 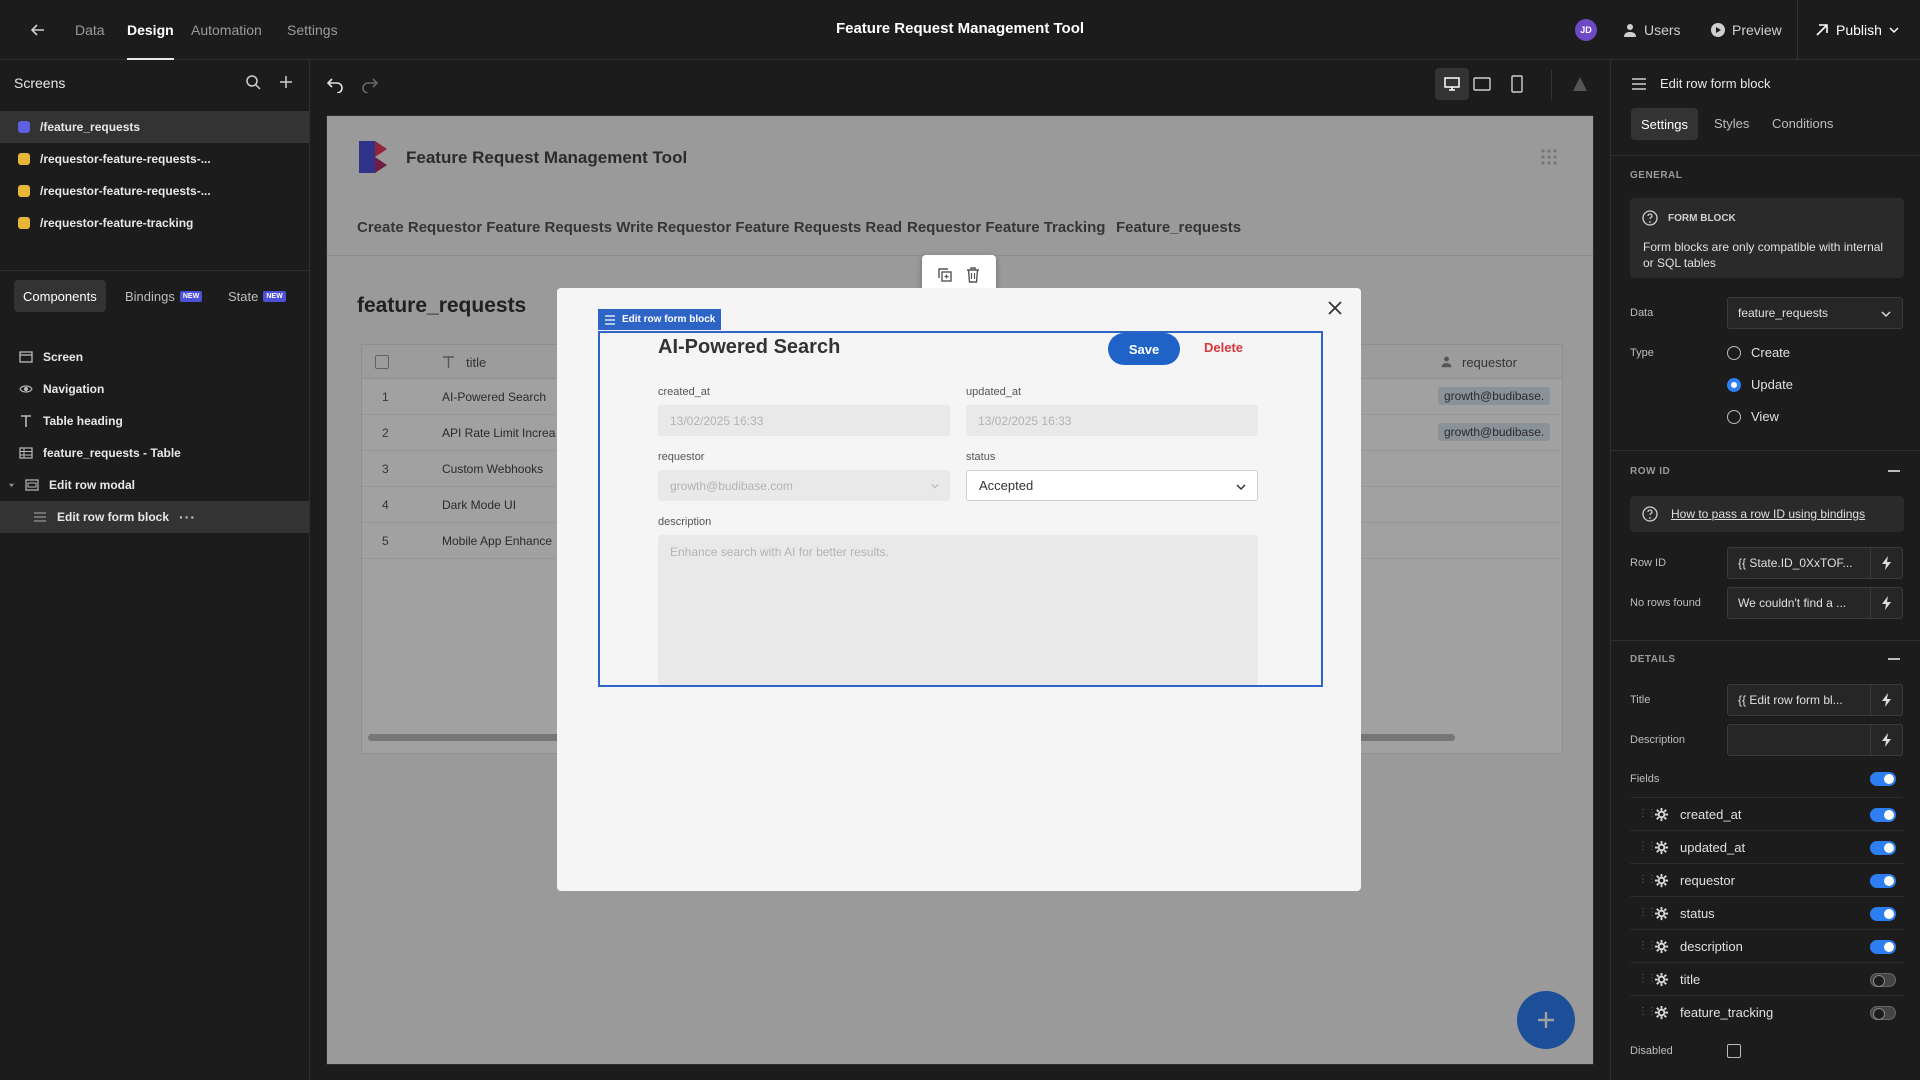 I want to click on tab-state: State NEW, so click(x=257, y=296).